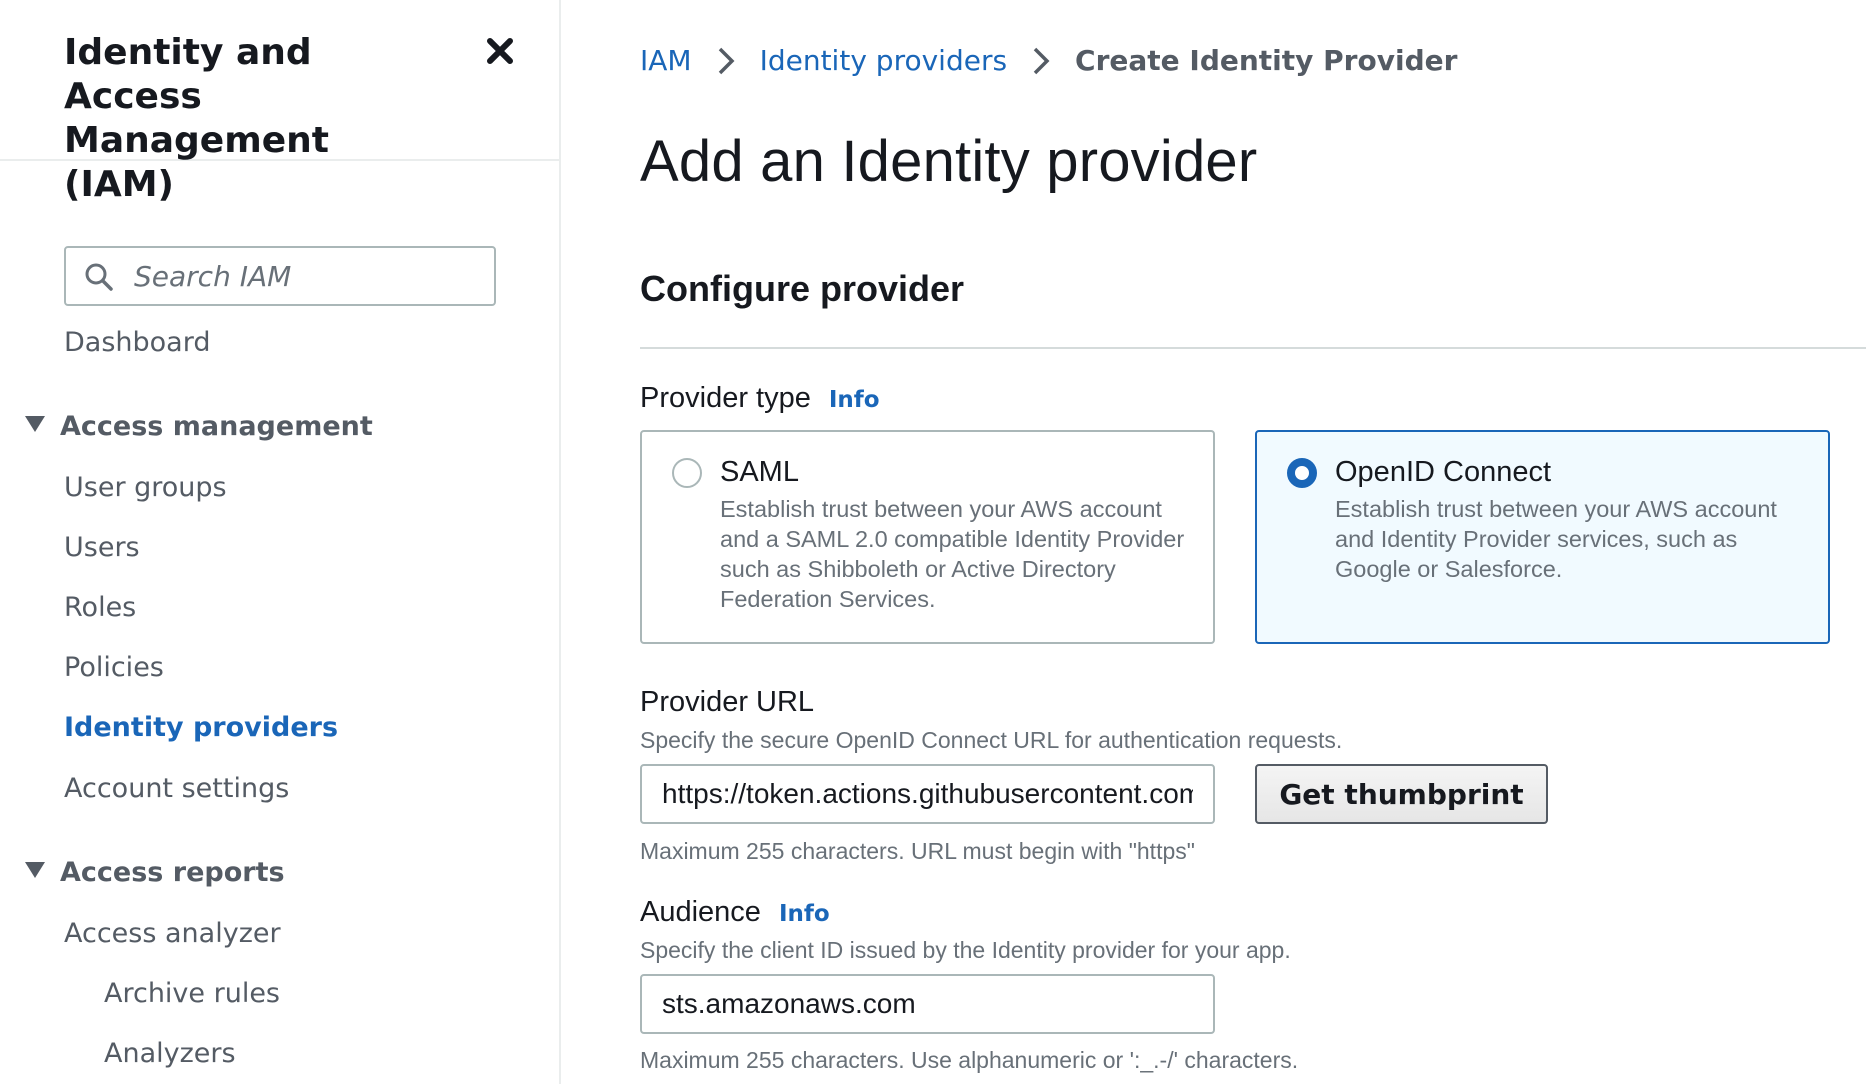 The width and height of the screenshot is (1866, 1084). What do you see at coordinates (192, 993) in the screenshot?
I see `nav-archive-rules: Archive rules` at bounding box center [192, 993].